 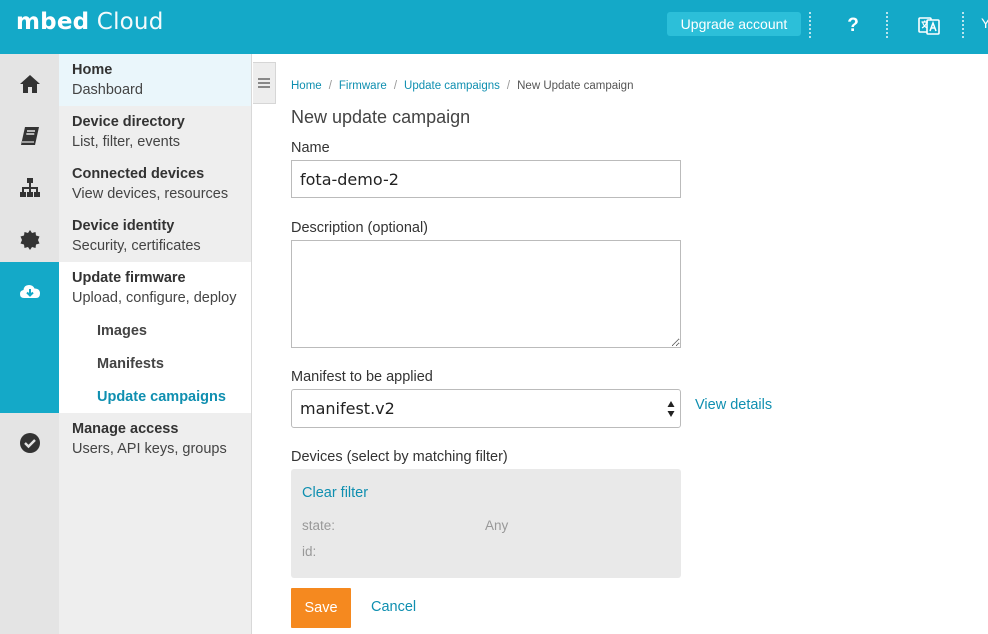 What do you see at coordinates (150, 194) in the screenshot?
I see `sidebar-item-subtitle: View devices, resources` at bounding box center [150, 194].